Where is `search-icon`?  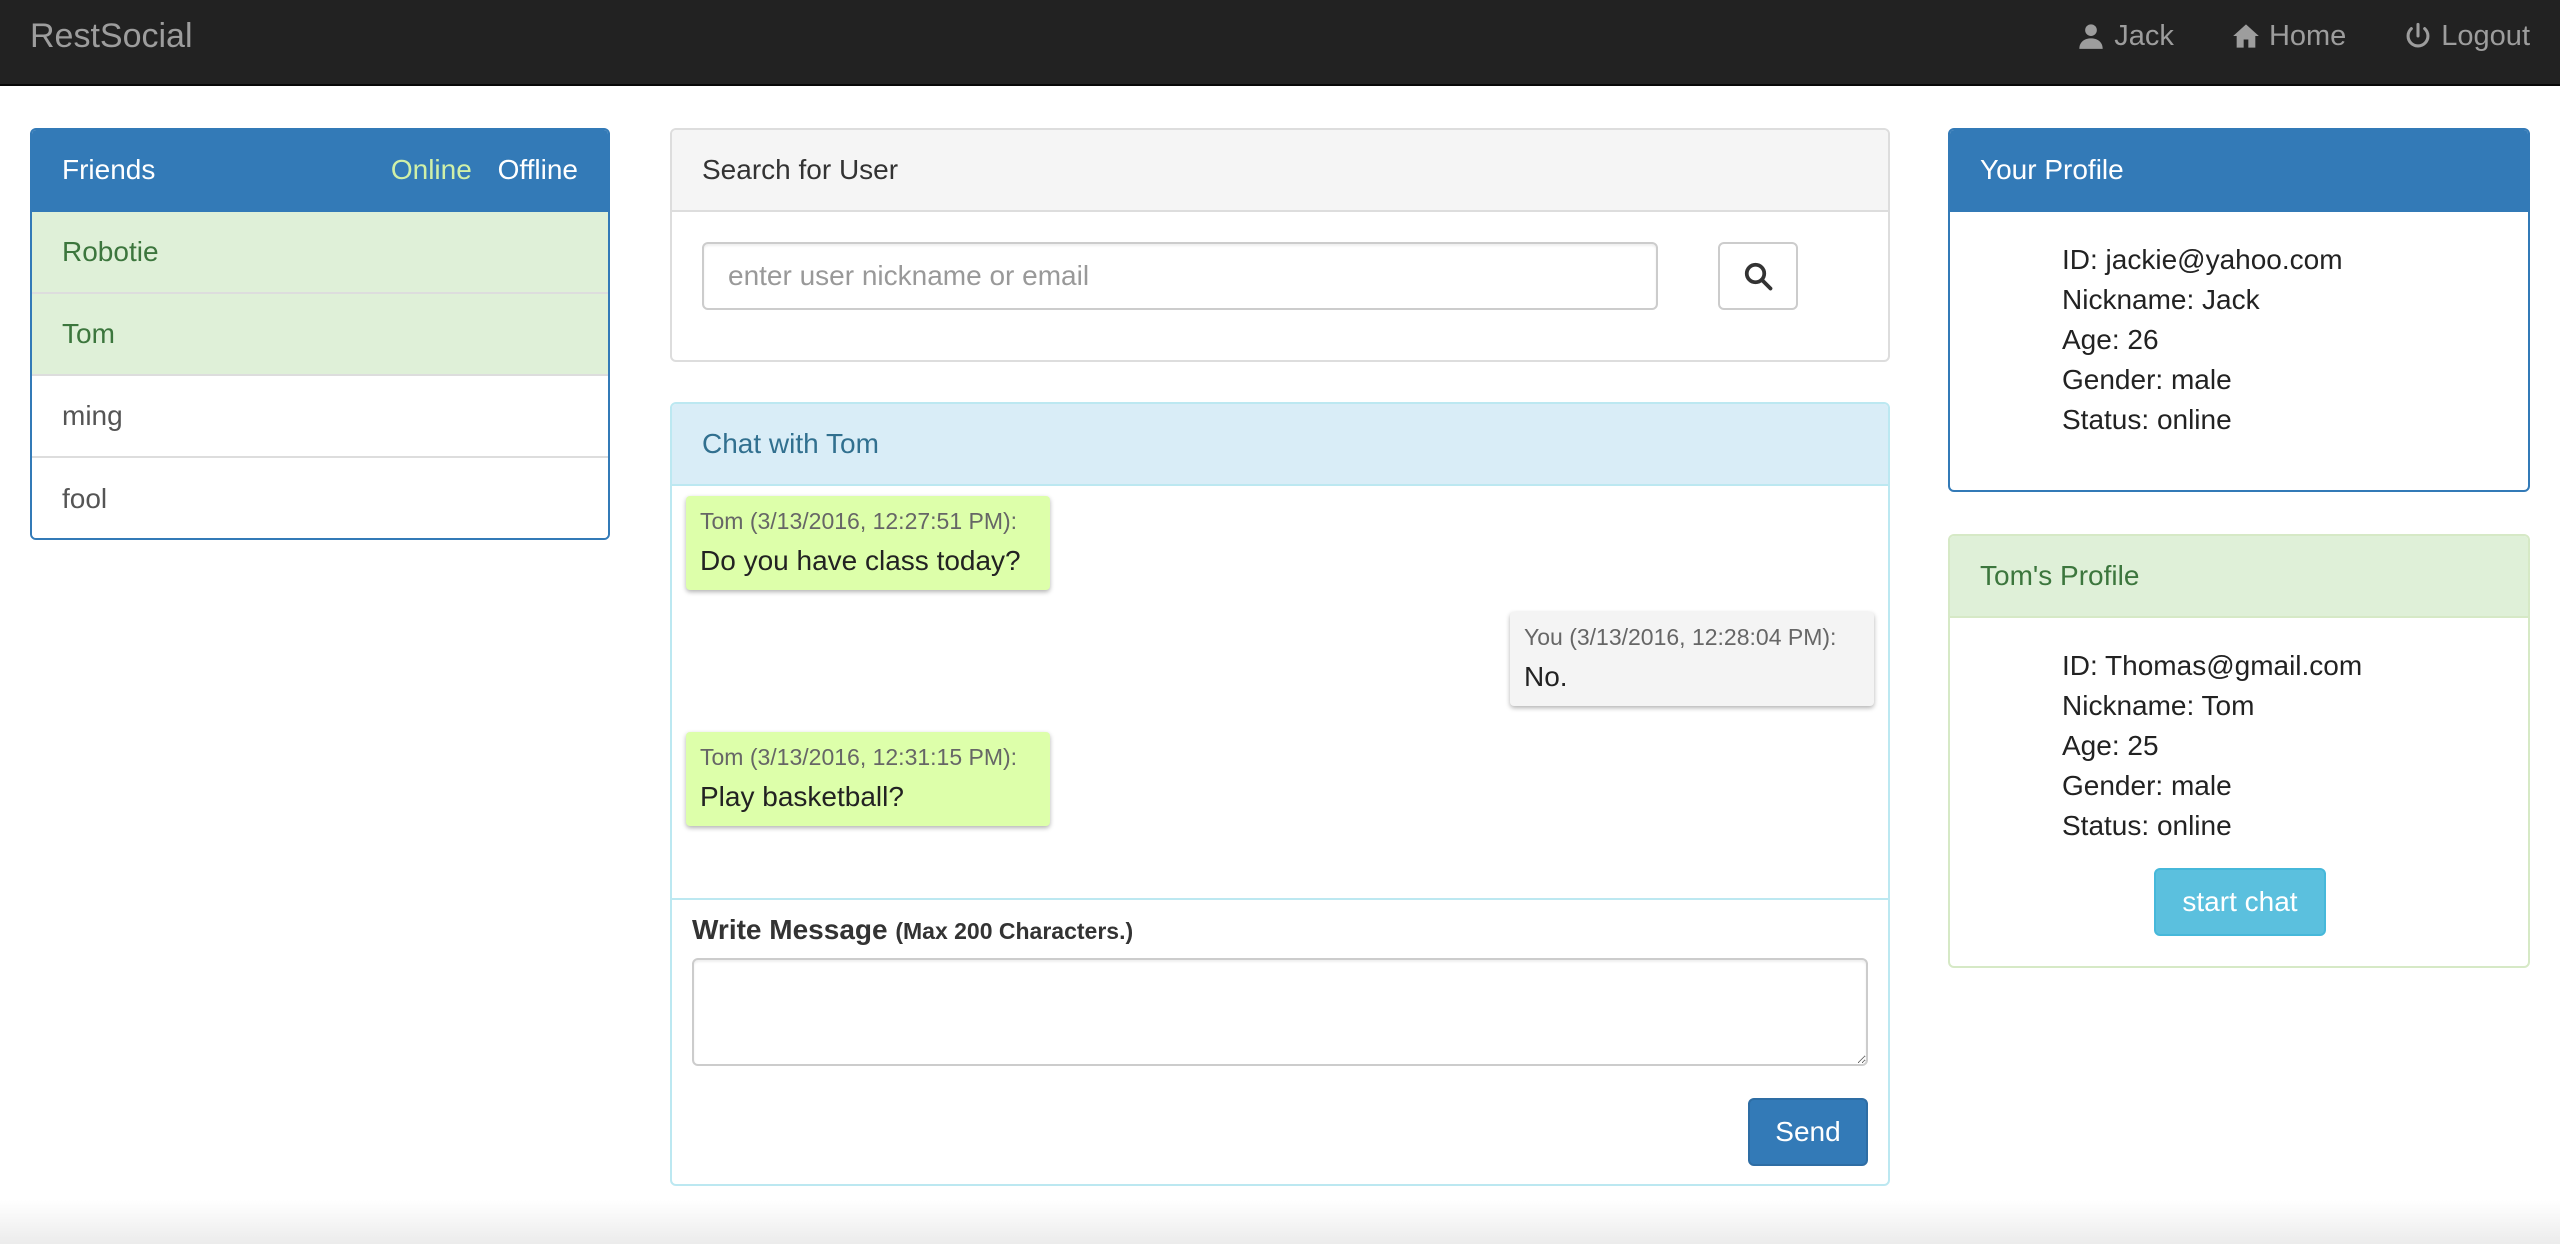
search-icon is located at coordinates (1758, 276).